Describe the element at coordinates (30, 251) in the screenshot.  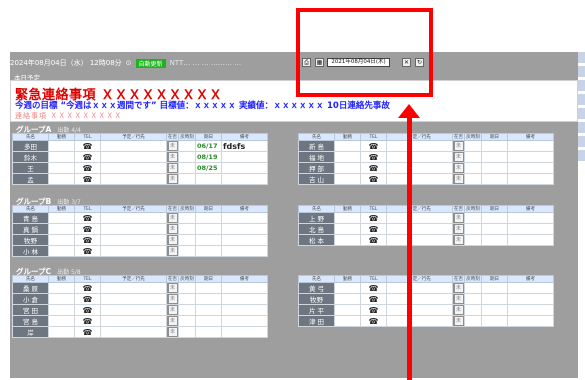
I see `member-name: 小 林` at that location.